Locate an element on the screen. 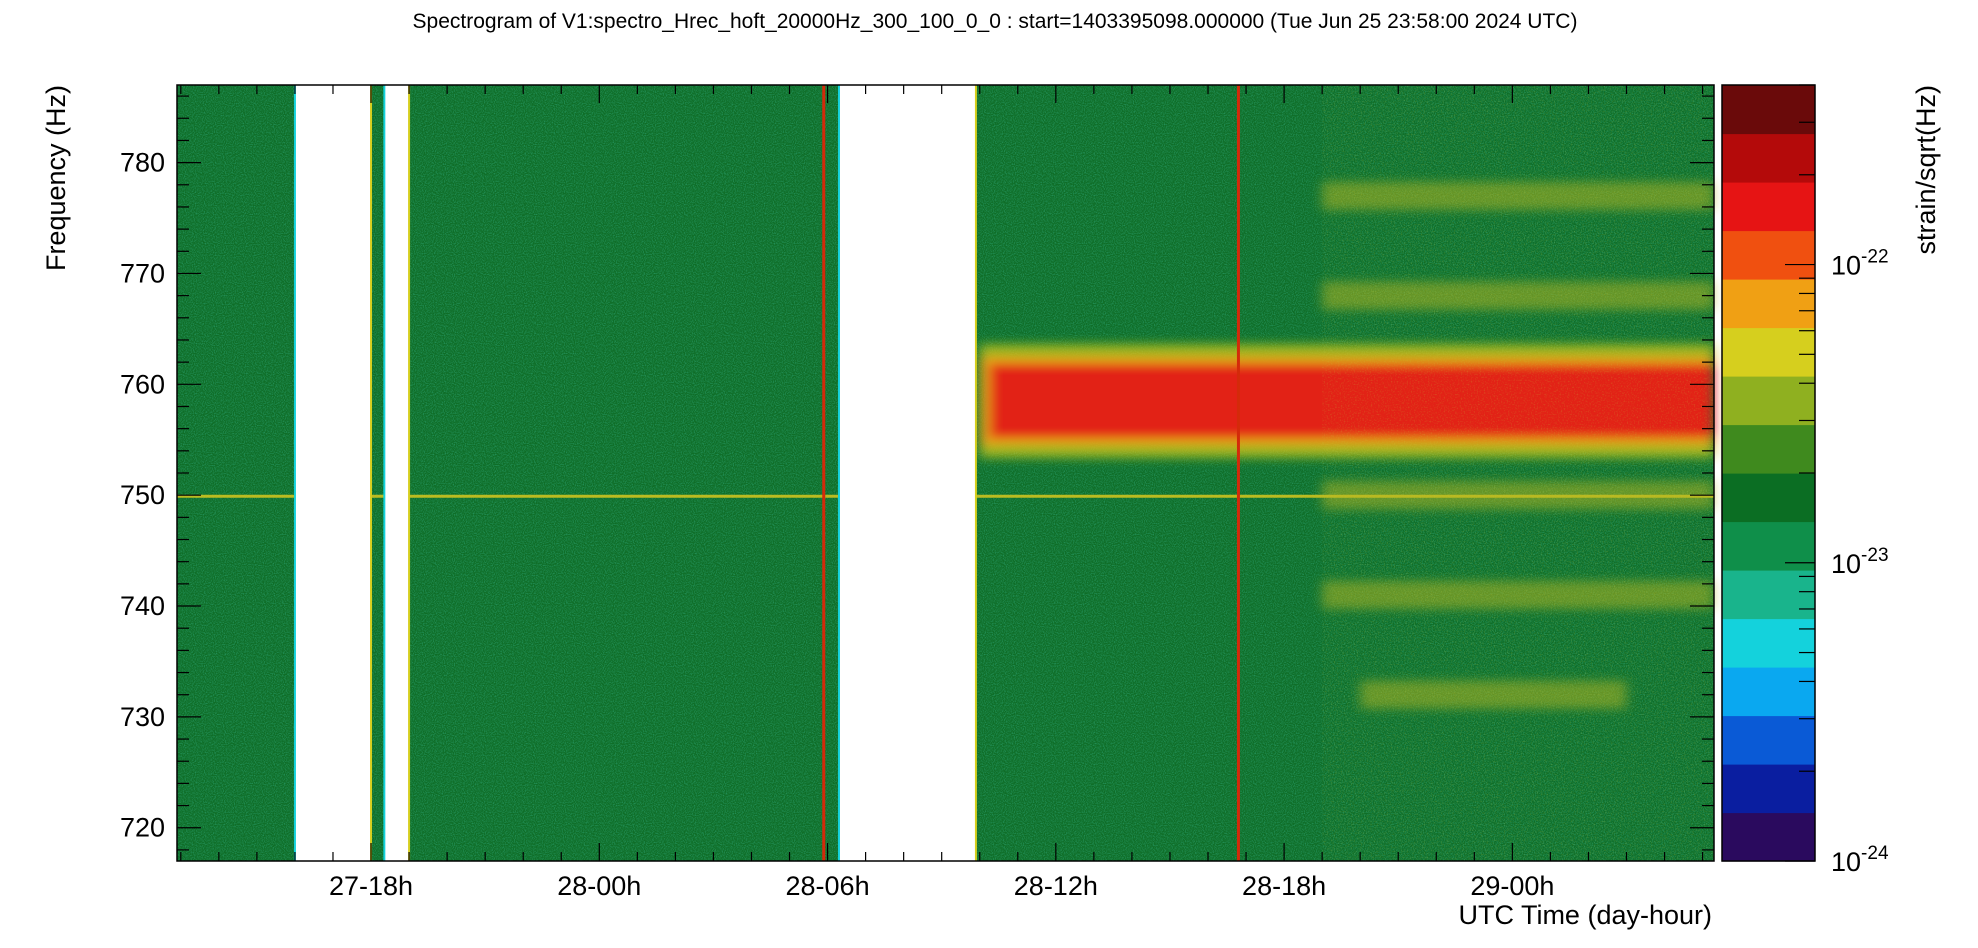 This screenshot has width=1978, height=948. colorbar-tick-label: 10-24 is located at coordinates (1860, 860).